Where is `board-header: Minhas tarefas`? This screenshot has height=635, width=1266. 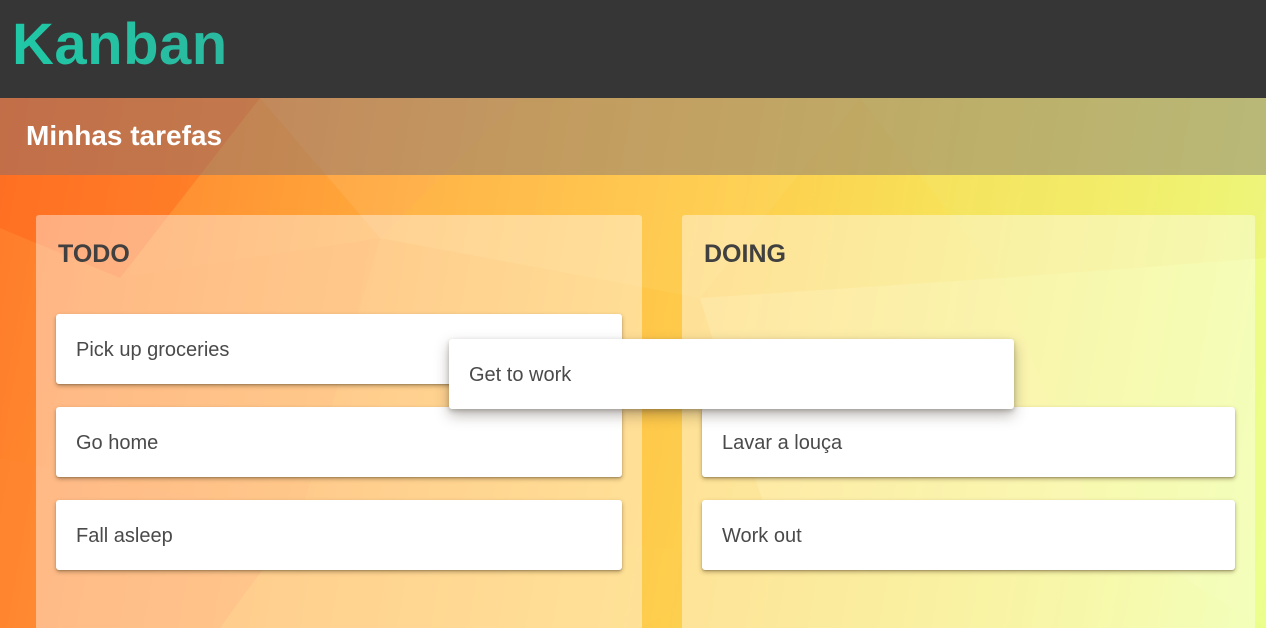 board-header: Minhas tarefas is located at coordinates (633, 136).